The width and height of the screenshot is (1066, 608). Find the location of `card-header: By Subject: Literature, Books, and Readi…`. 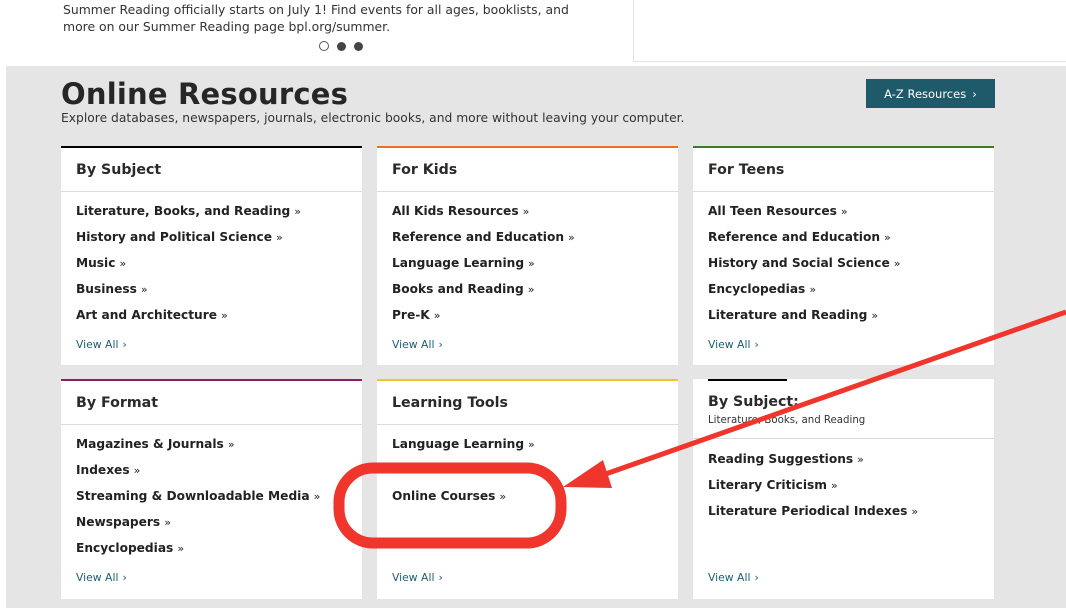

card-header: By Subject: Literature, Books, and Readi… is located at coordinates (843, 409).